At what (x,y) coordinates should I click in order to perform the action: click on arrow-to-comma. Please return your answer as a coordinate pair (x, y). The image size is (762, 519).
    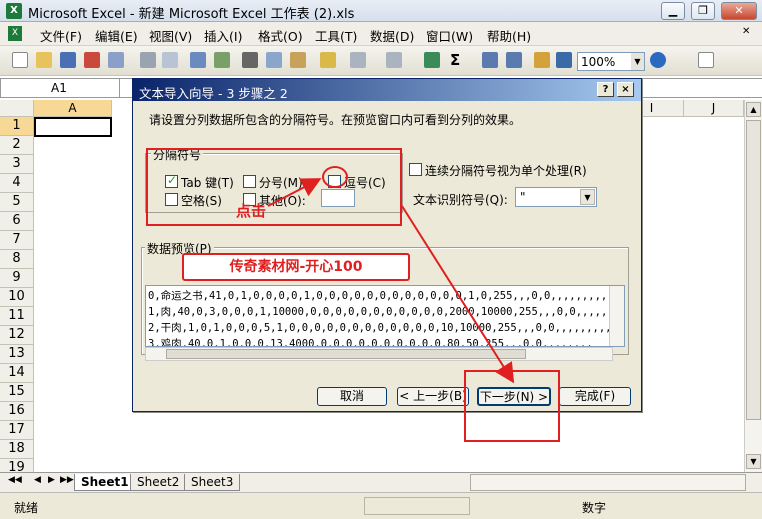
    Looking at the image, I should click on (294, 192).